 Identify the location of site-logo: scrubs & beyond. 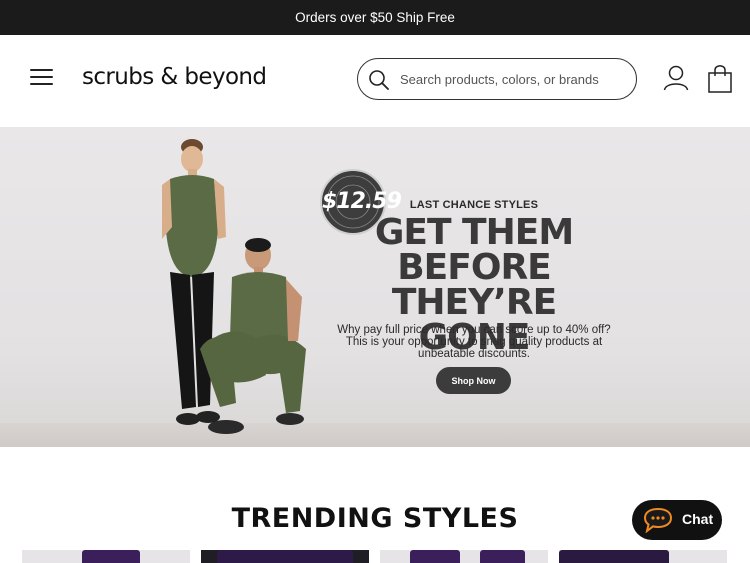
(174, 77).